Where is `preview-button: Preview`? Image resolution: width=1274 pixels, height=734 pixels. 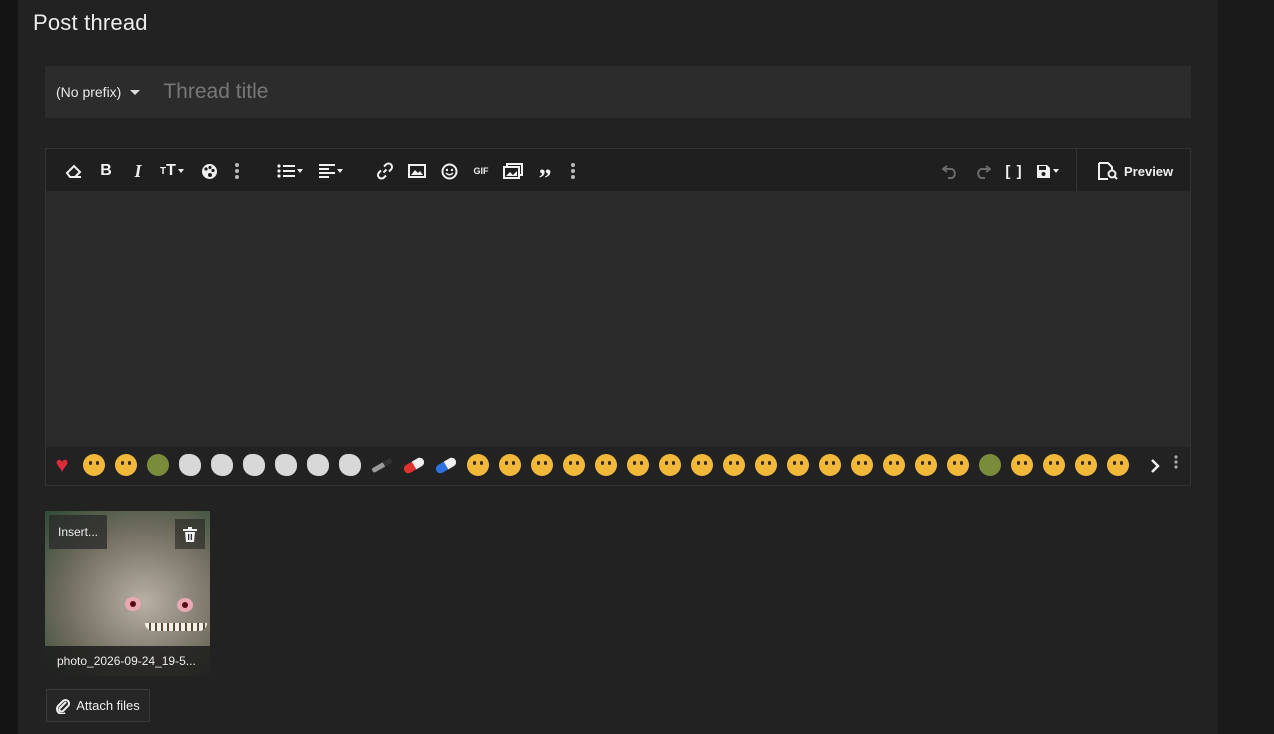 preview-button: Preview is located at coordinates (1135, 171).